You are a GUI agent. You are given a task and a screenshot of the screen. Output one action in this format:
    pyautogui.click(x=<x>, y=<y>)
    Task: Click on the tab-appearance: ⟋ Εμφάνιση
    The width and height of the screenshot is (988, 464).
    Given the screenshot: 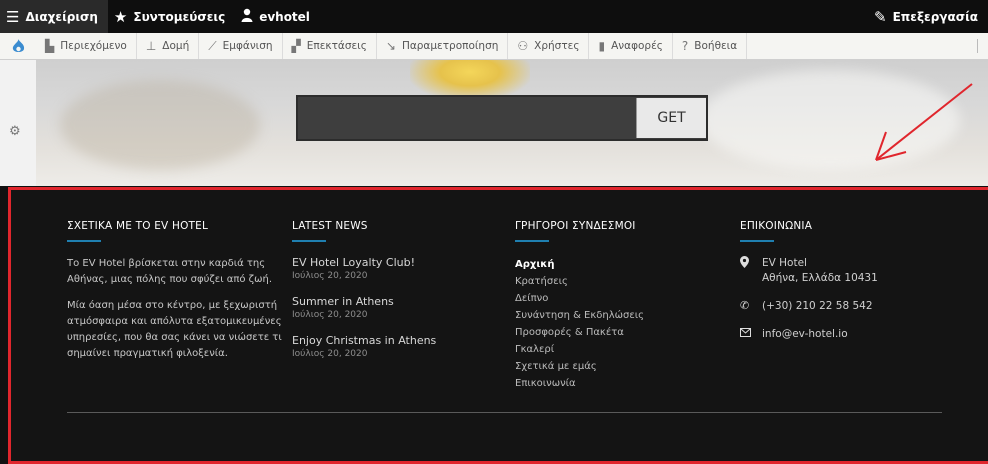 What is the action you would take?
    pyautogui.click(x=241, y=46)
    